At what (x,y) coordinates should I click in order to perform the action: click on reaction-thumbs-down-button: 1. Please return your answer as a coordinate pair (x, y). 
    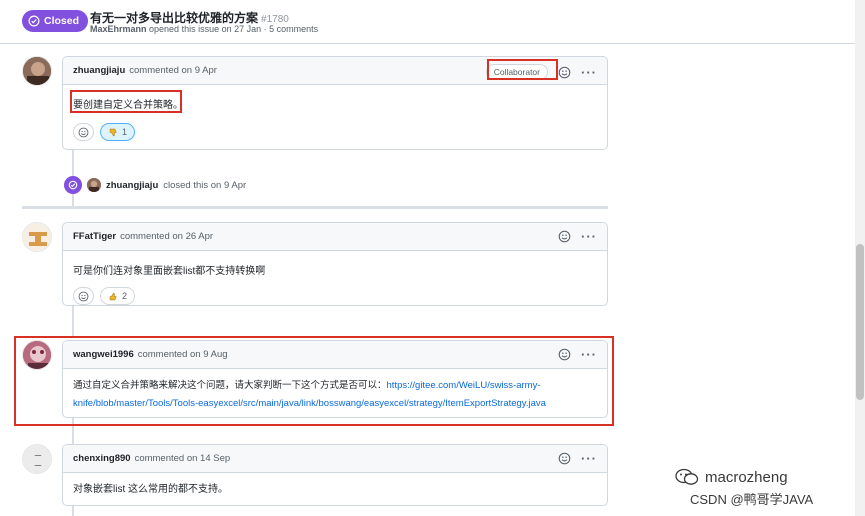
    Looking at the image, I should click on (118, 132).